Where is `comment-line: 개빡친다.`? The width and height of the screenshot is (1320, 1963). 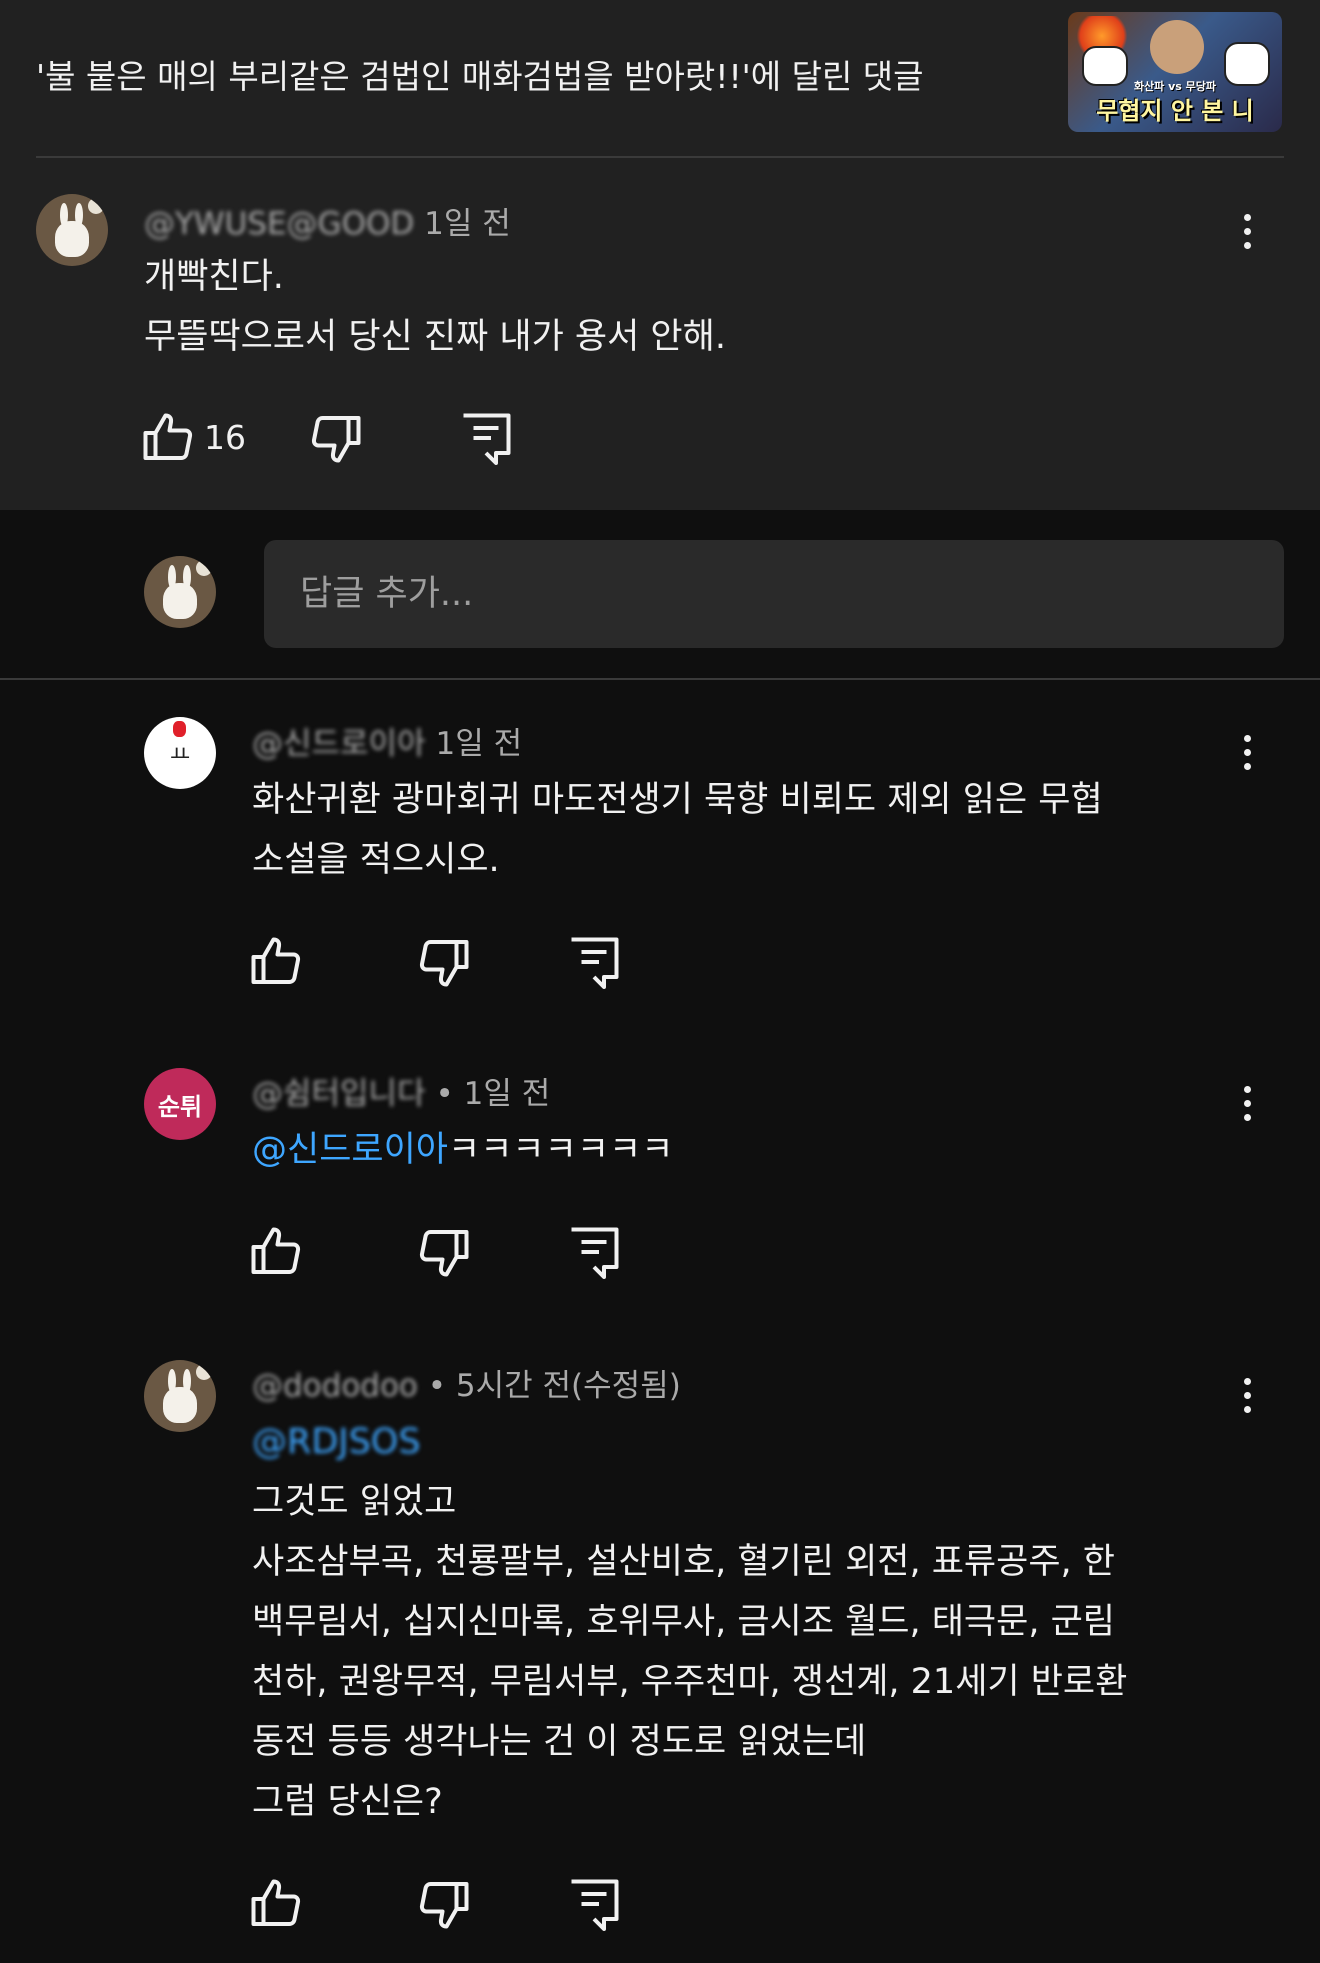
comment-line: 개빡친다. is located at coordinates (214, 277).